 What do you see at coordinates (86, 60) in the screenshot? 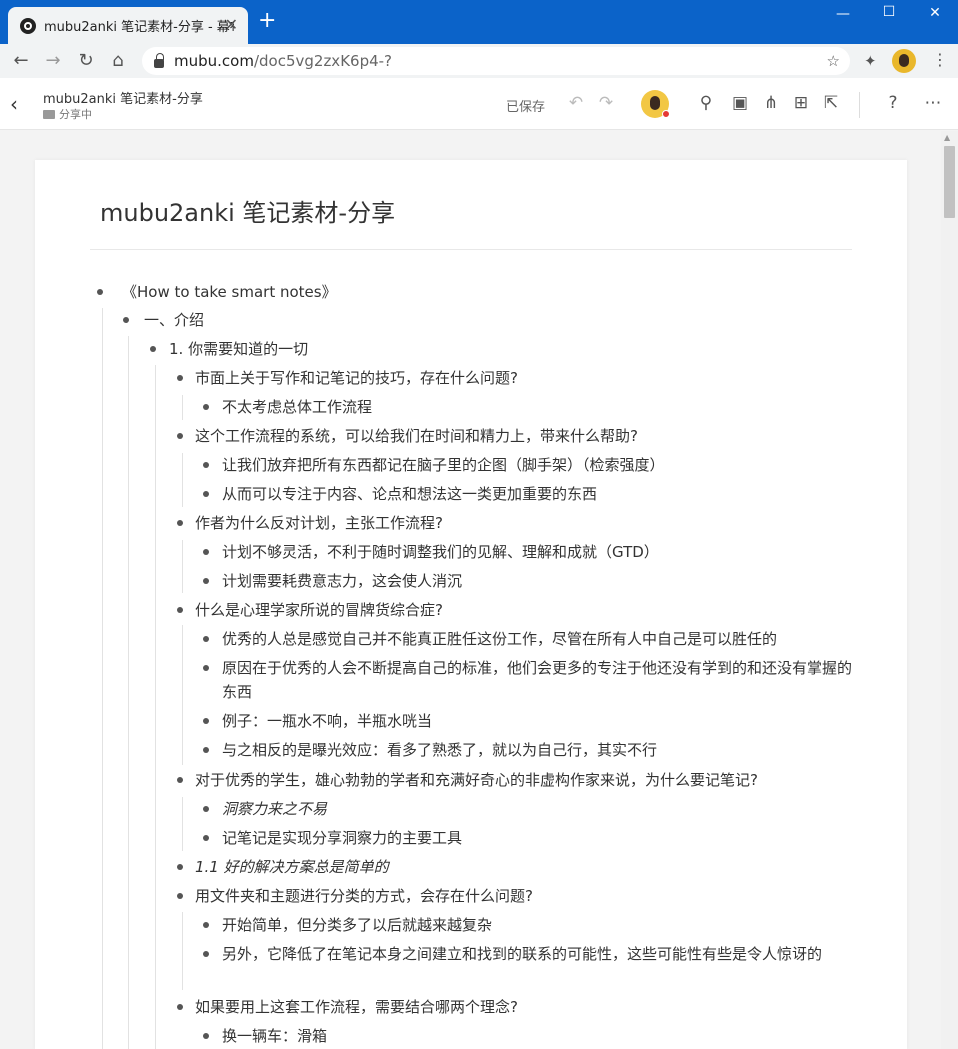
I see `reload-icon: ↻` at bounding box center [86, 60].